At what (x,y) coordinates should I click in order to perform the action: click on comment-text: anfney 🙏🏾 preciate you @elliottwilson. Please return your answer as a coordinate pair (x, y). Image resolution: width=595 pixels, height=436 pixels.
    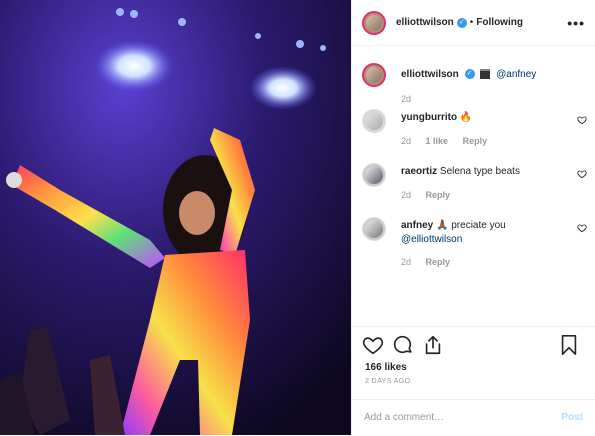
    Looking at the image, I should click on (483, 233).